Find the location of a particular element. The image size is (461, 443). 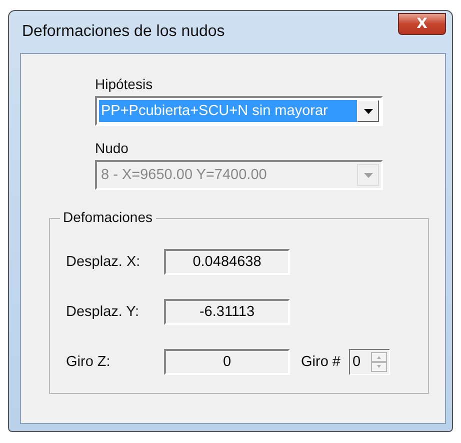

readonly-field: 0.0484638 is located at coordinates (227, 262).